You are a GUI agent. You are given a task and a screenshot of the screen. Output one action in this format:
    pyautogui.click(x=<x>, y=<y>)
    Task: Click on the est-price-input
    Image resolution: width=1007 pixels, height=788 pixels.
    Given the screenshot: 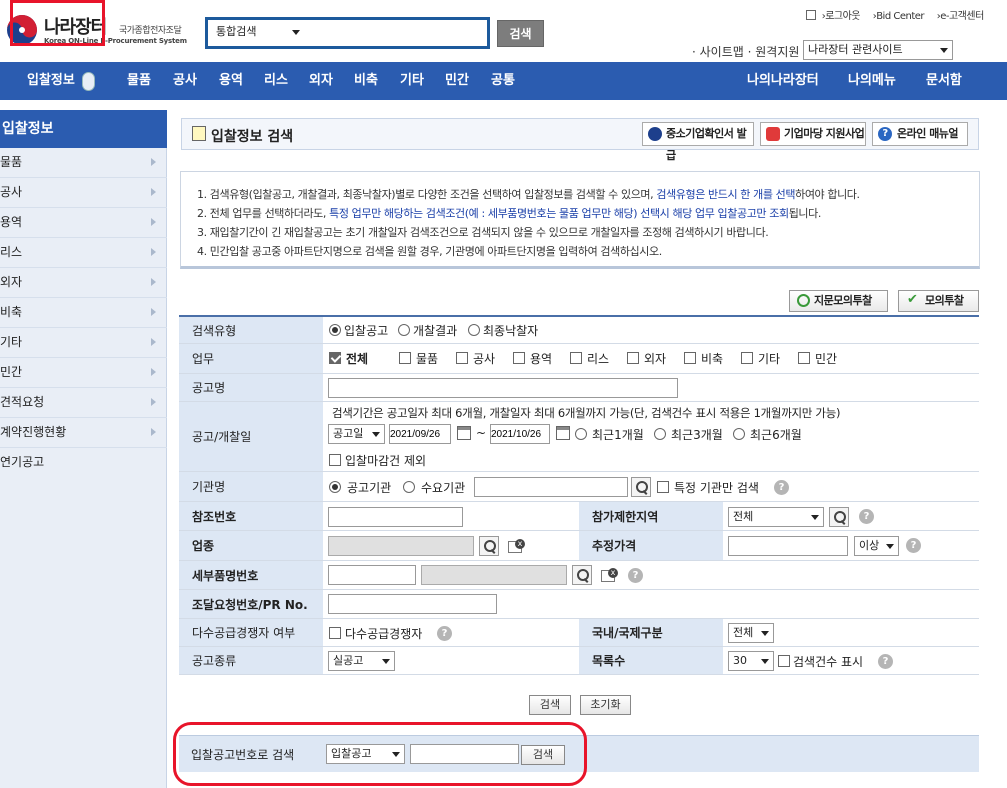 What is the action you would take?
    pyautogui.click(x=788, y=546)
    